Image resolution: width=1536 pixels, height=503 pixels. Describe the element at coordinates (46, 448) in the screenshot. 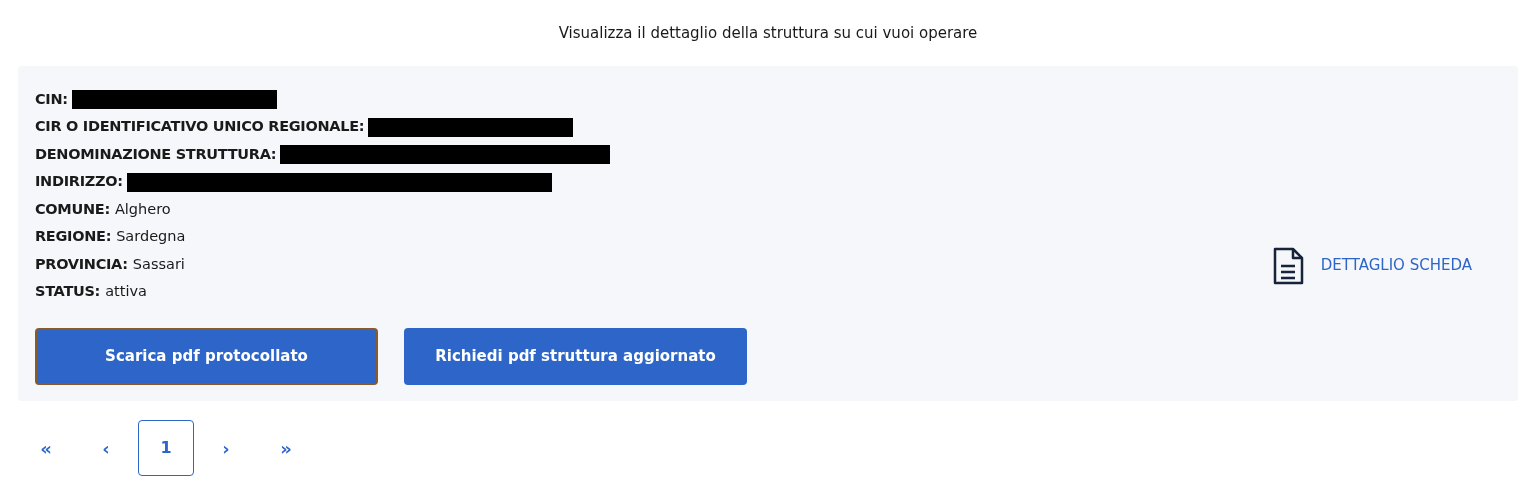

I see `first-page-button: «` at that location.